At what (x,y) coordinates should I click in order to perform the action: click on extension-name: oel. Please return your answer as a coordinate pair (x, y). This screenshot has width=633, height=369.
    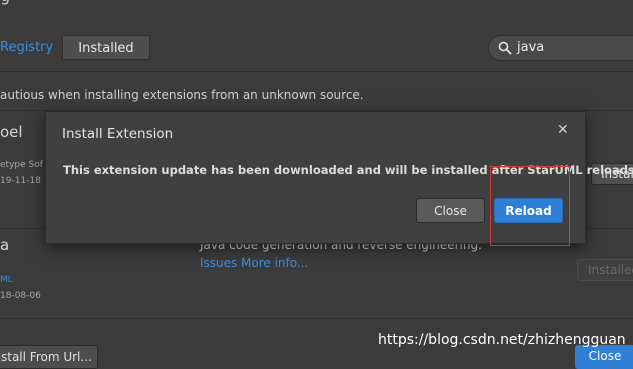
    Looking at the image, I should click on (11, 132).